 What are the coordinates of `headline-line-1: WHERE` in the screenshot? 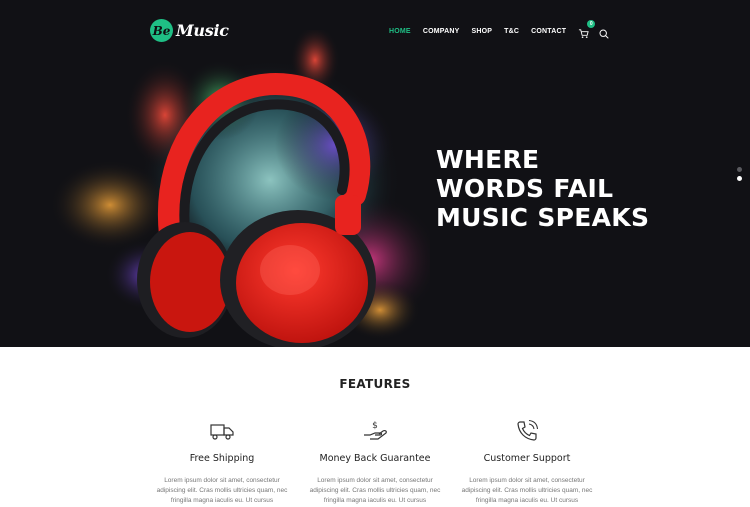 It's located at (488, 159).